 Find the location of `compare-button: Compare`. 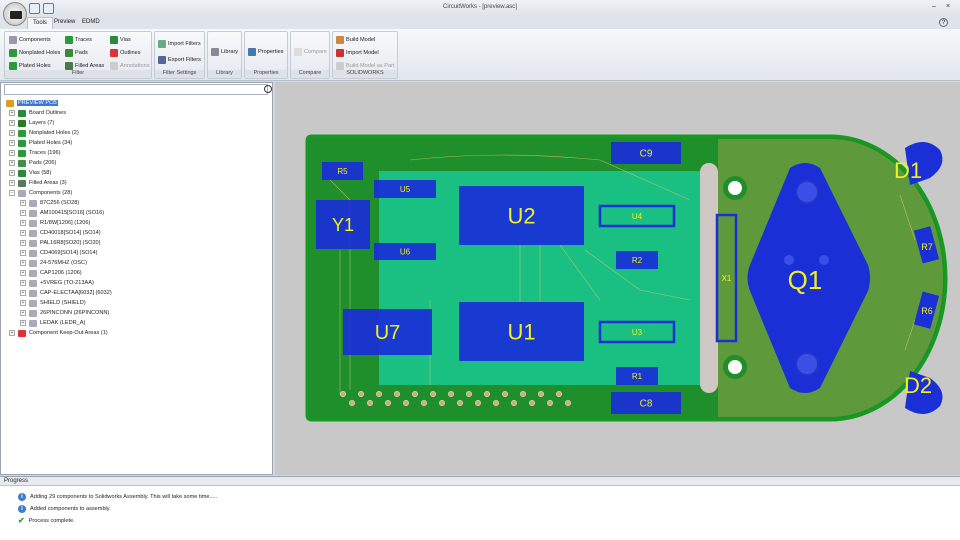

compare-button: Compare is located at coordinates (310, 52).